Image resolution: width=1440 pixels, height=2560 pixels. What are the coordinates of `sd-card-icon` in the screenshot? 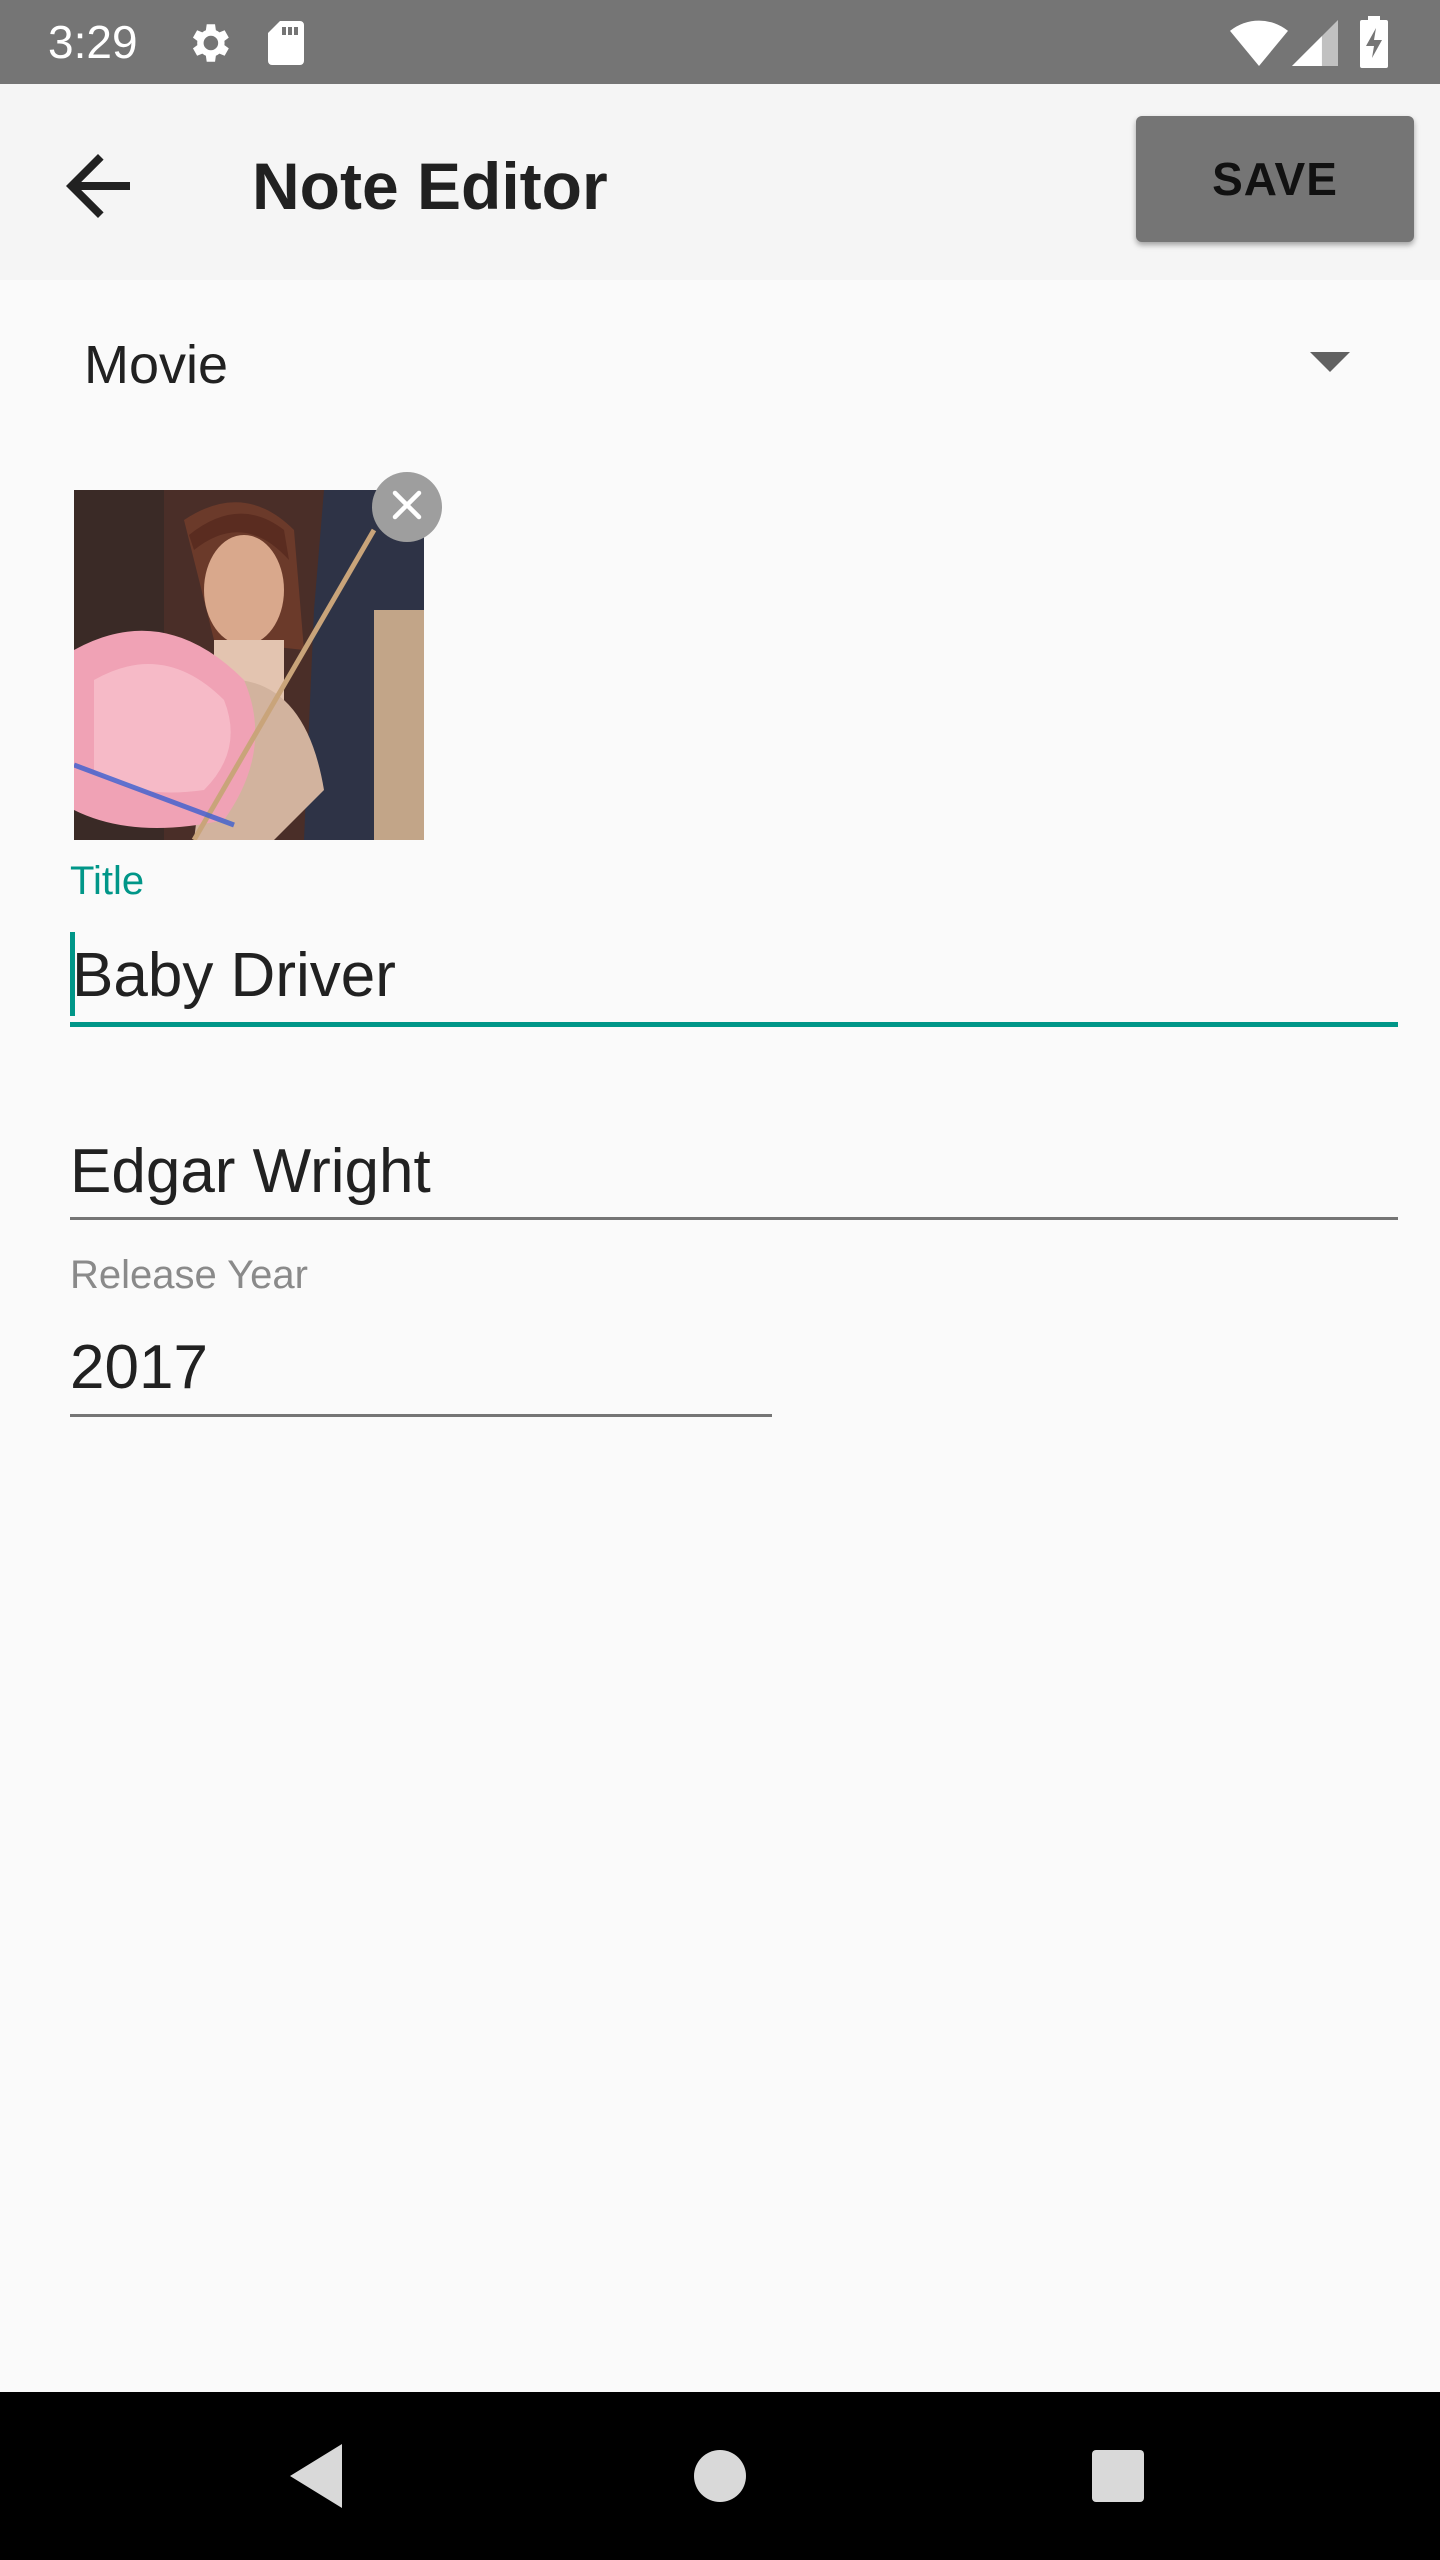 It's located at (286, 45).